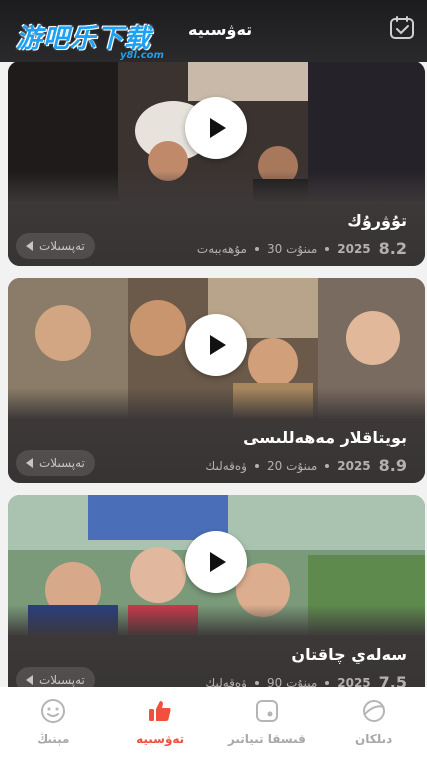  Describe the element at coordinates (160, 711) in the screenshot. I see `thumbs-up-icon` at that location.